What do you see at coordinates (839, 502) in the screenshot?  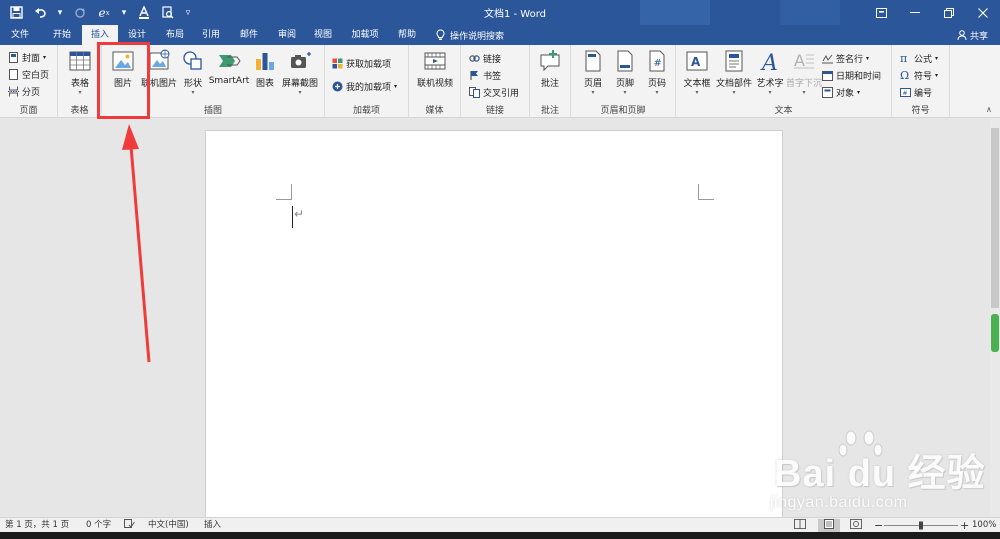 I see `watermark-url: jingyan.baidu.com` at bounding box center [839, 502].